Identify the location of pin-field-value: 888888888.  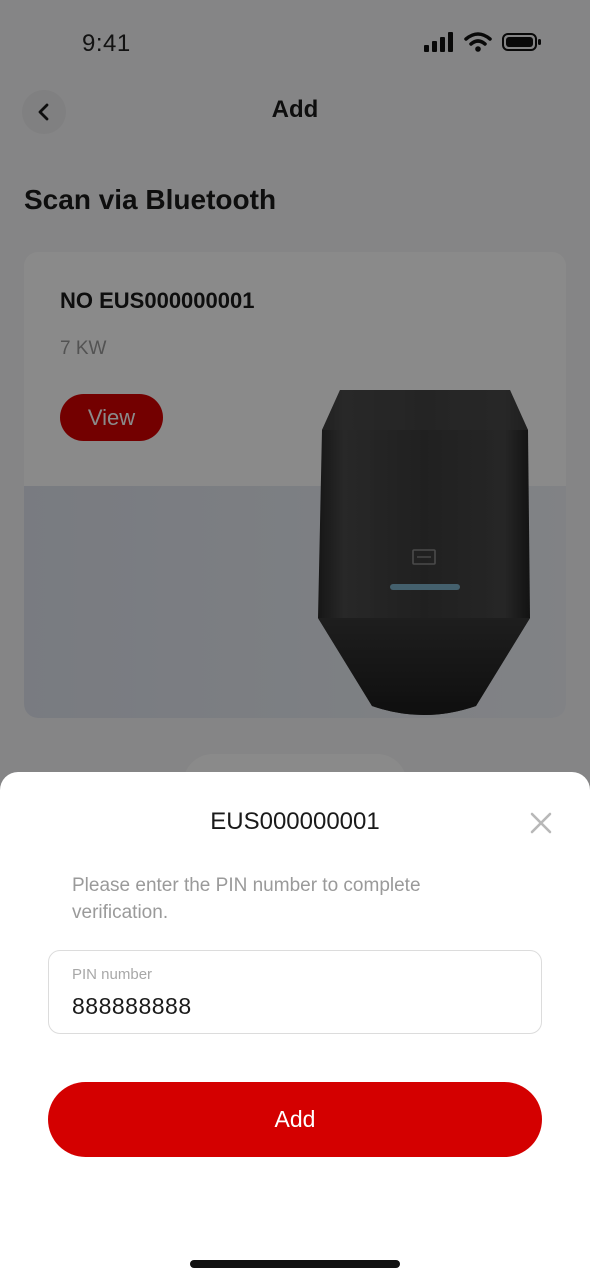
(132, 1006).